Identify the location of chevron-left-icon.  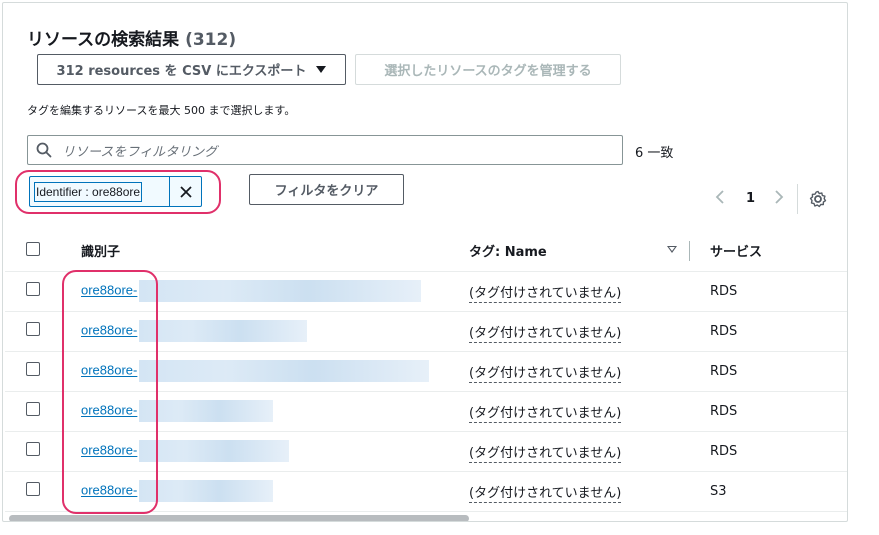
(719, 197).